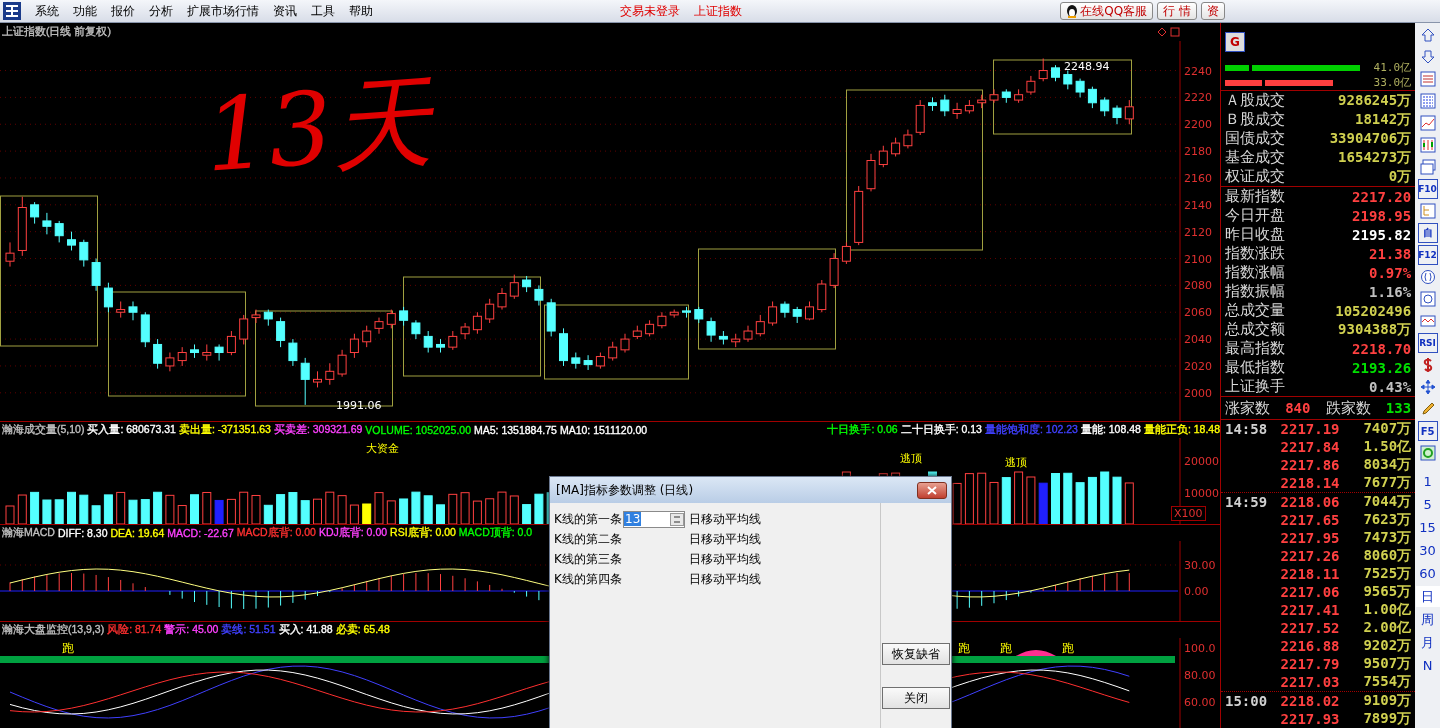  I want to click on axis-label: 20000, so click(1201, 461).